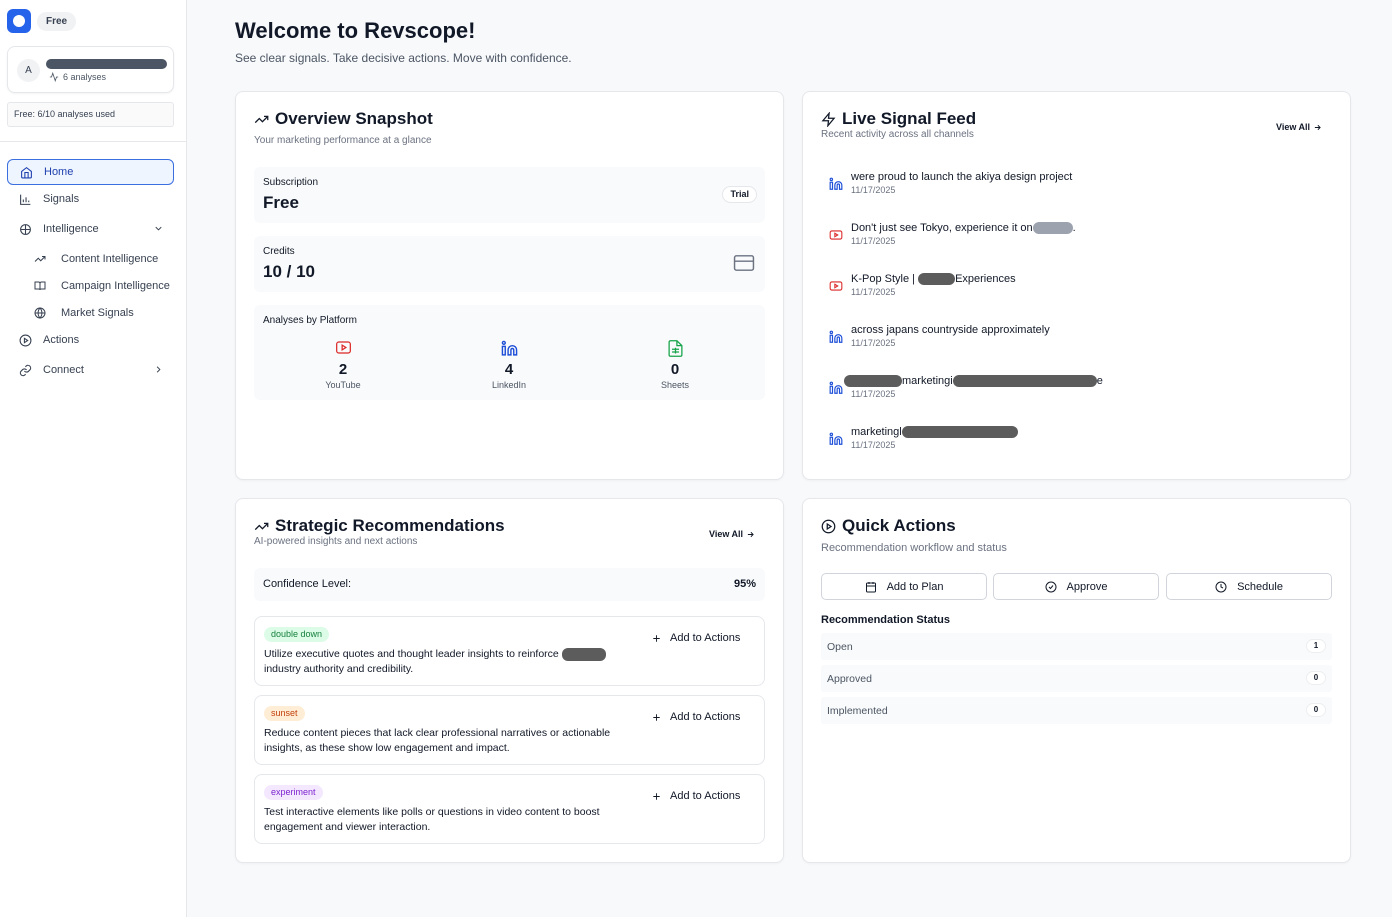  I want to click on platform-youtube: 2 YouTube, so click(343, 365).